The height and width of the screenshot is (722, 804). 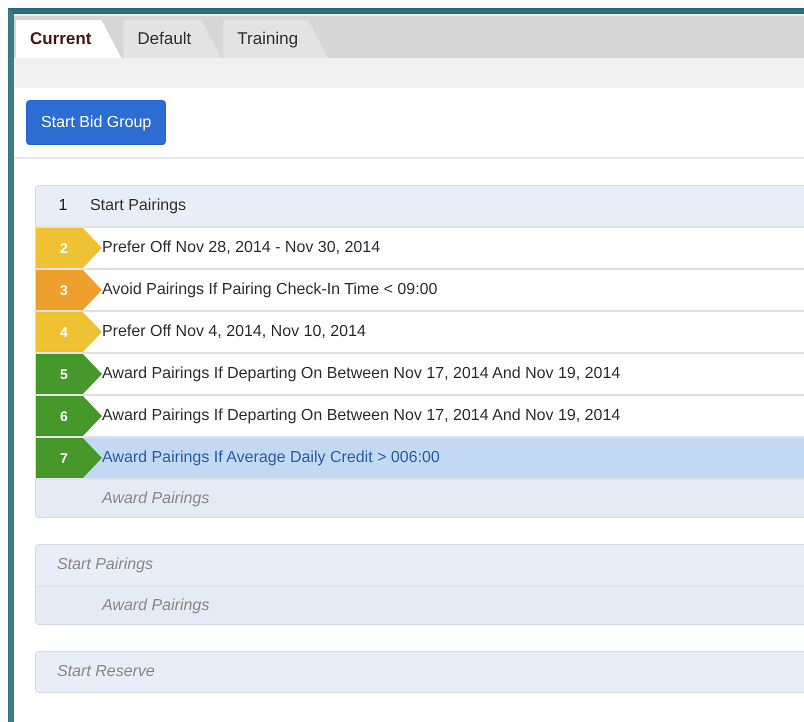 What do you see at coordinates (63, 206) in the screenshot?
I see `rule-number: 1` at bounding box center [63, 206].